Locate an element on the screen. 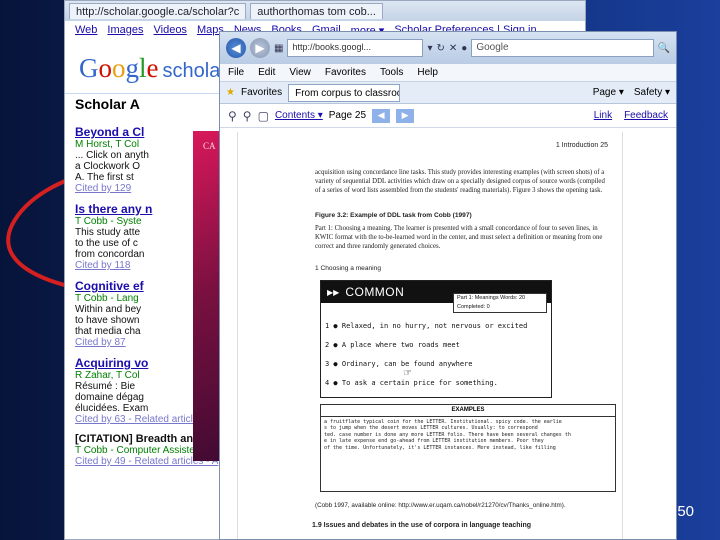 This screenshot has height=540, width=720. back-arrow-icon: ◀ is located at coordinates (236, 48).